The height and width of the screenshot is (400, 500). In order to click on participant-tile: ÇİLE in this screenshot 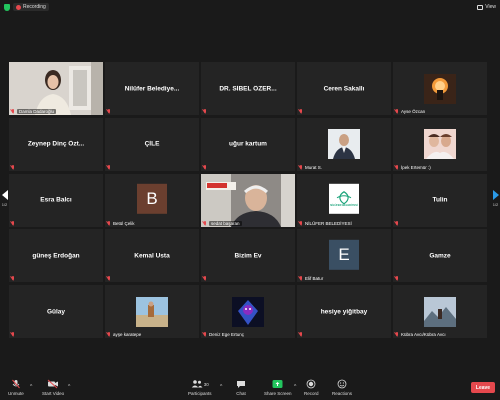, I will do `click(152, 144)`.